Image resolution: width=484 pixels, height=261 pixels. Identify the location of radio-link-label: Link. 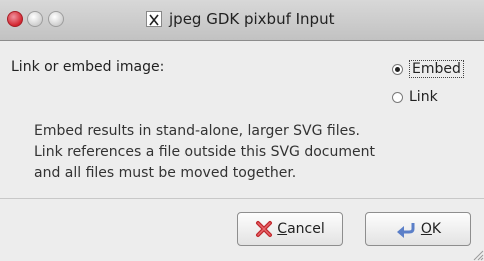
(423, 97).